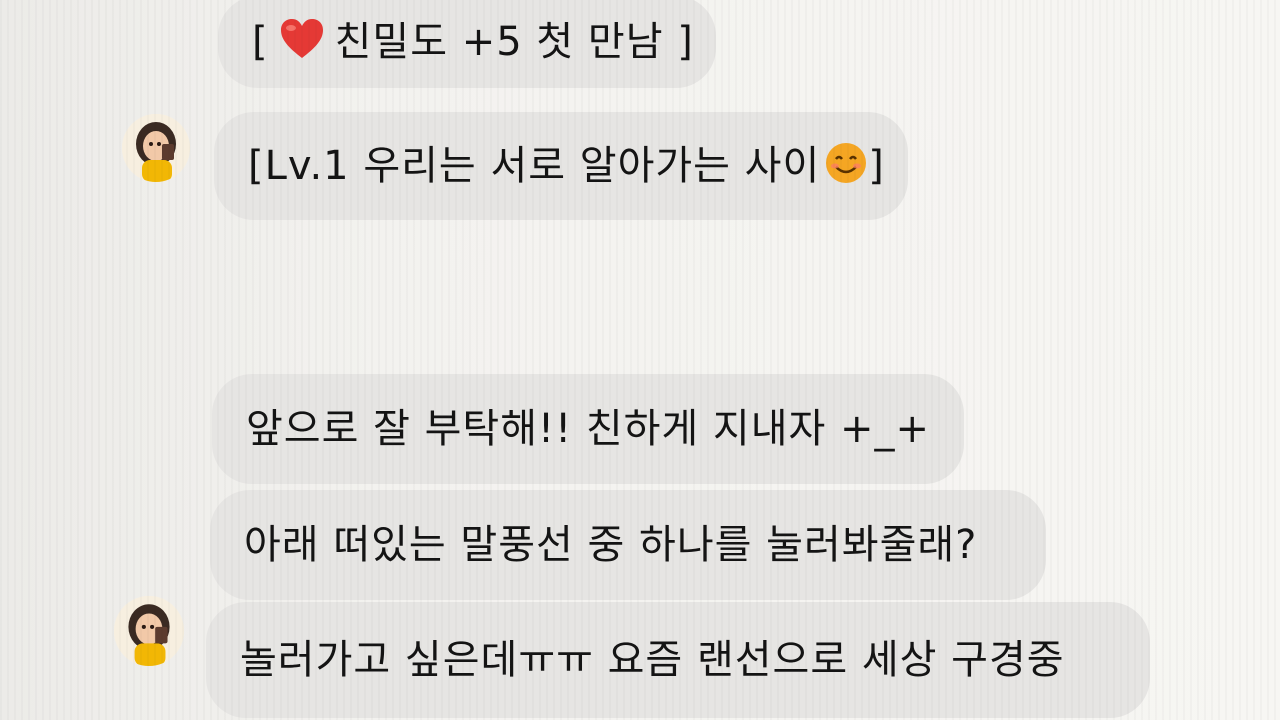  I want to click on message-text: 앞으로 잘 부탁해!! 친하게 지내자 +_+, so click(588, 429).